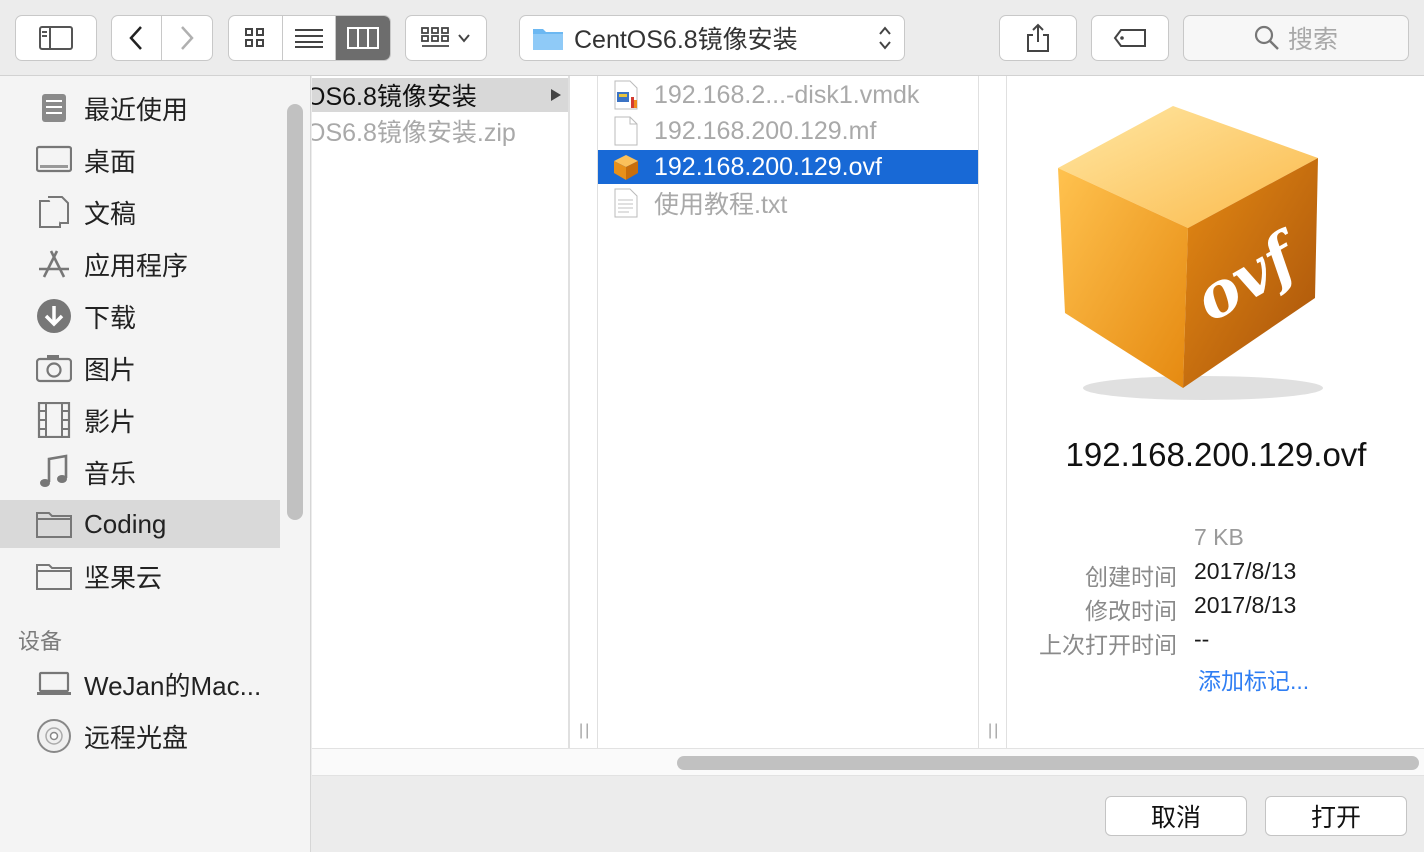  What do you see at coordinates (626, 95) in the screenshot?
I see `vmdk-file-icon` at bounding box center [626, 95].